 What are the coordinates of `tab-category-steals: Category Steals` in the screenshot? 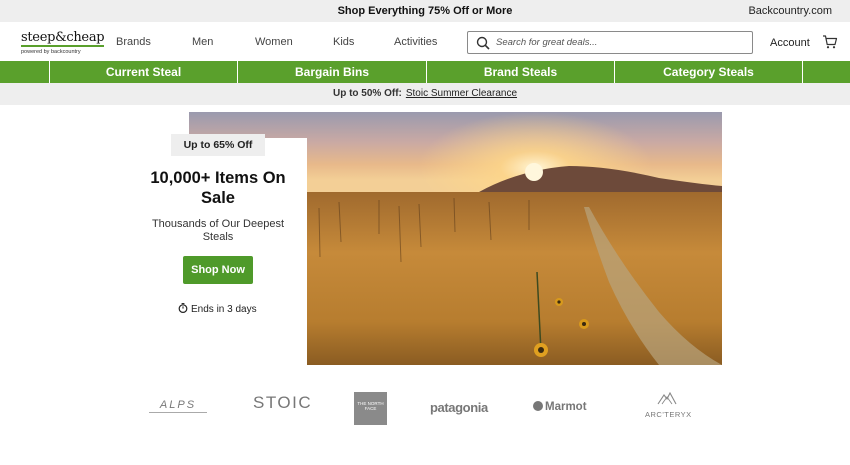 It's located at (708, 72).